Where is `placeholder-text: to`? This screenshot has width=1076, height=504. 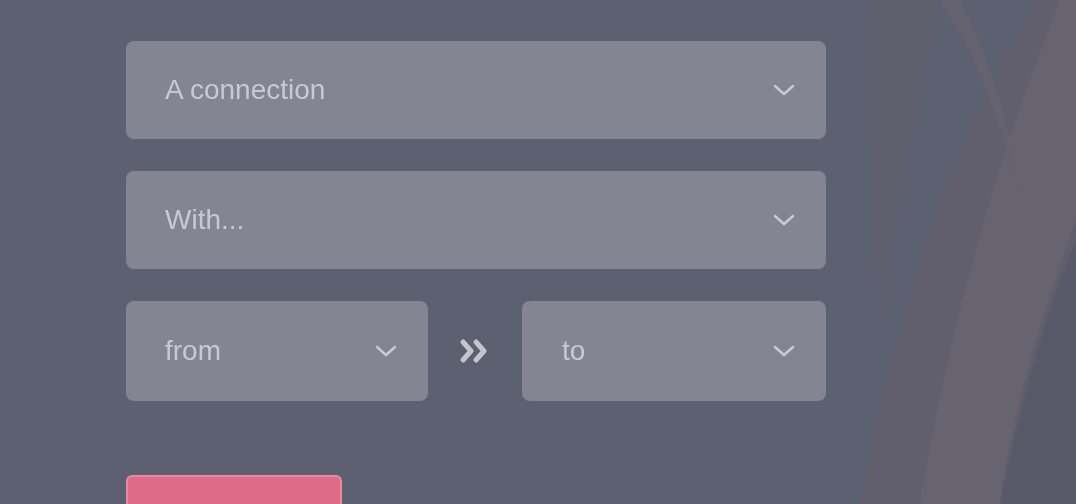
placeholder-text: to is located at coordinates (574, 351).